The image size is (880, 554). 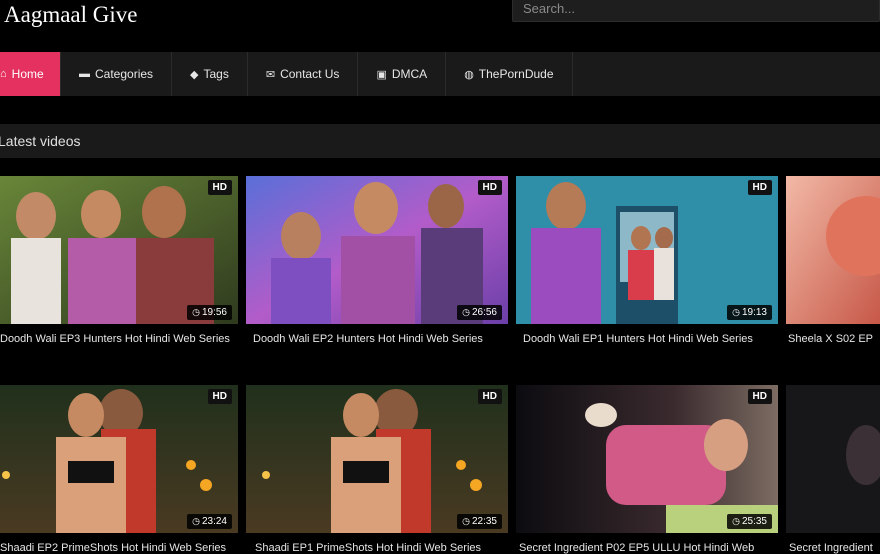 I want to click on duration-text: 19:13, so click(x=754, y=312).